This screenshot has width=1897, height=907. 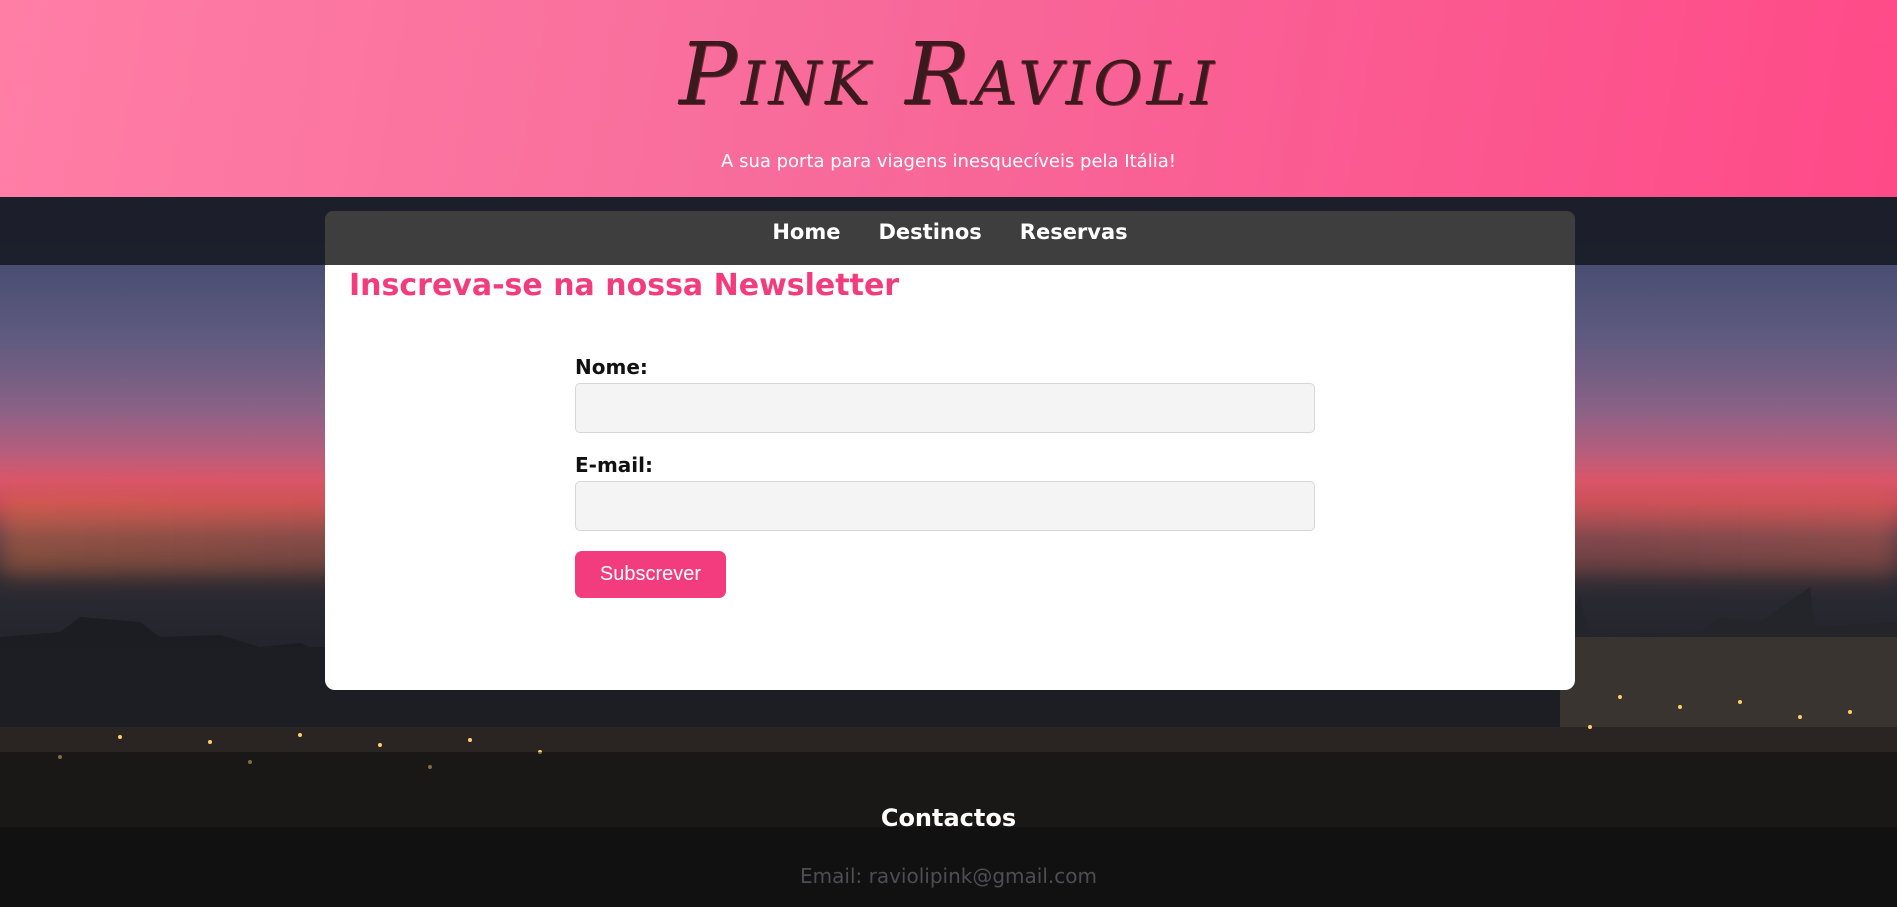 What do you see at coordinates (948, 818) in the screenshot?
I see `footer-title: Contactos` at bounding box center [948, 818].